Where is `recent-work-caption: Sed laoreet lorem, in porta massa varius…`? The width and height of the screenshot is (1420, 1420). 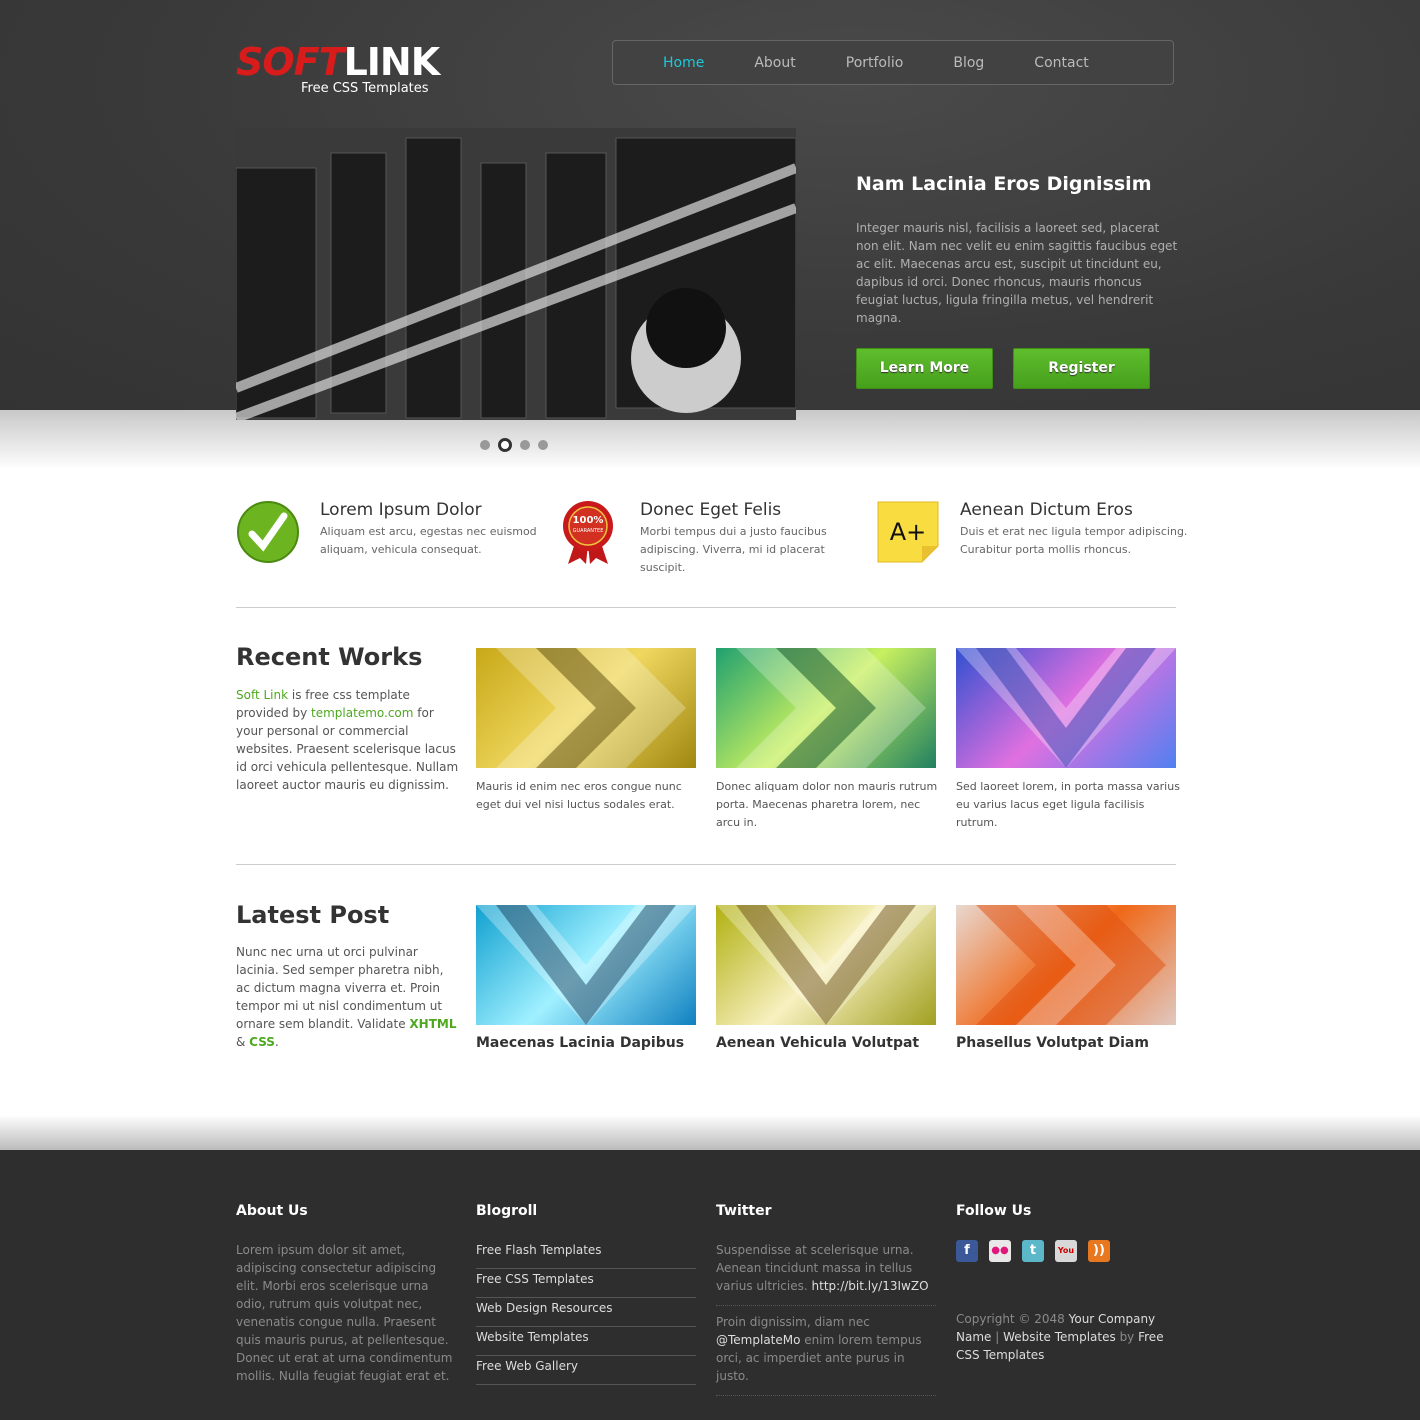 recent-work-caption: Sed laoreet lorem, in porta massa varius… is located at coordinates (1068, 804).